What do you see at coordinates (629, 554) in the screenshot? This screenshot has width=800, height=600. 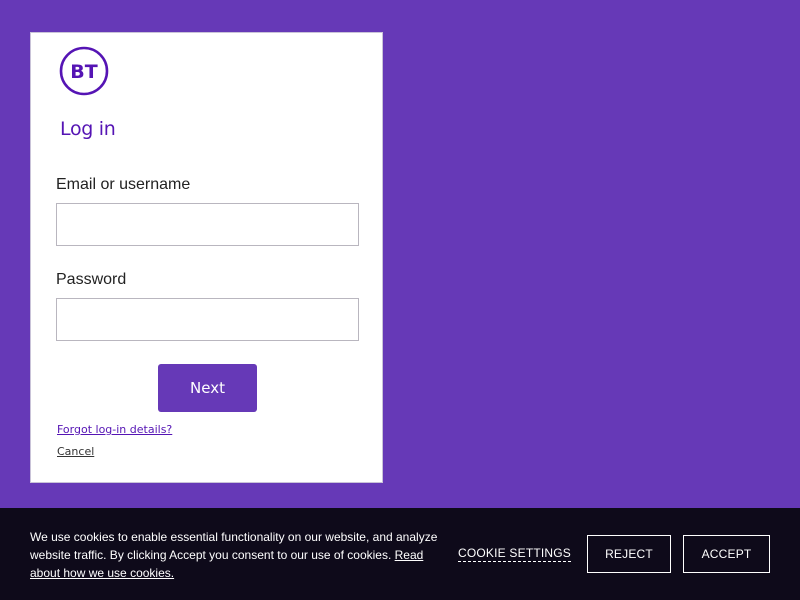 I see `reject-button: REJECT` at bounding box center [629, 554].